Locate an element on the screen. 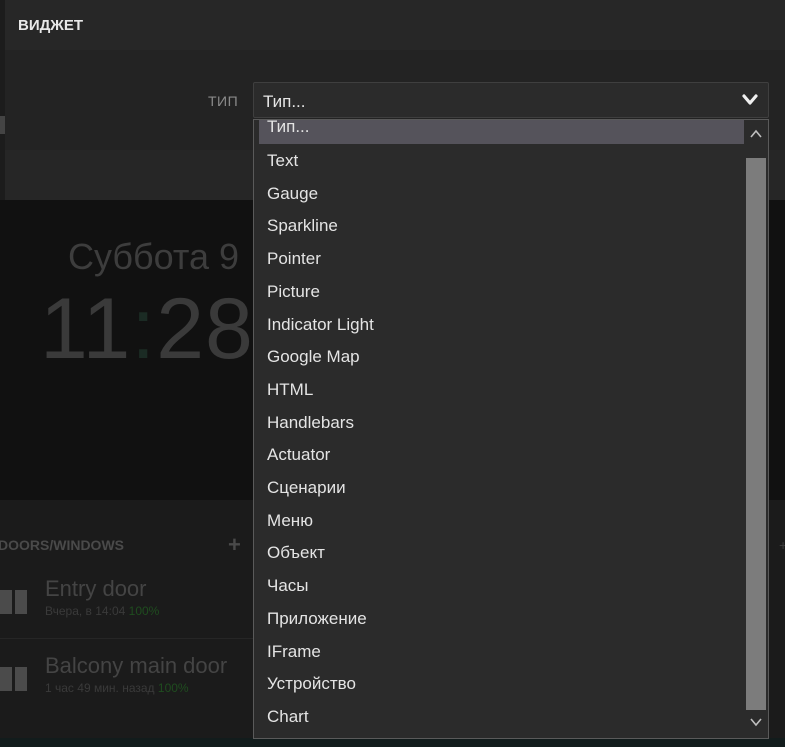 This screenshot has height=747, width=785. type-field-label: ТИП is located at coordinates (223, 101).